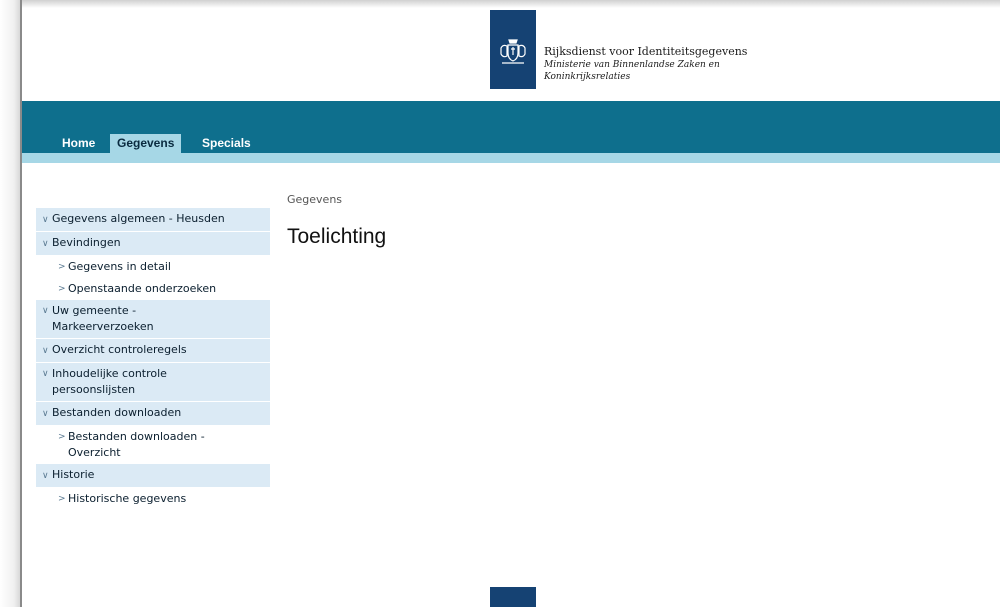  Describe the element at coordinates (117, 412) in the screenshot. I see `sidebar-item-label: Bestanden downloaden` at that location.